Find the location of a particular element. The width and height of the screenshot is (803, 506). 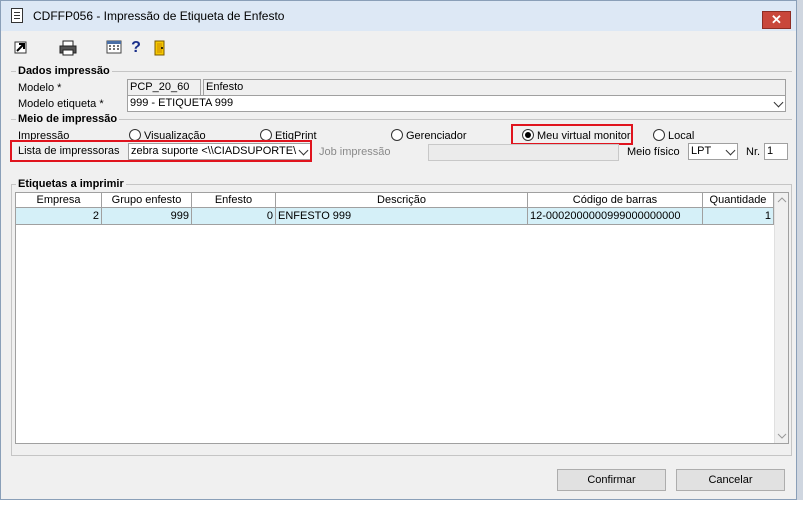

toolbar: ? is located at coordinates (398, 47).